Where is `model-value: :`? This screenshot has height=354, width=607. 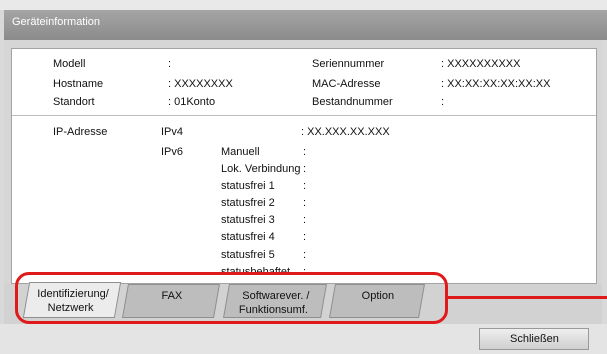
model-value: : is located at coordinates (170, 64).